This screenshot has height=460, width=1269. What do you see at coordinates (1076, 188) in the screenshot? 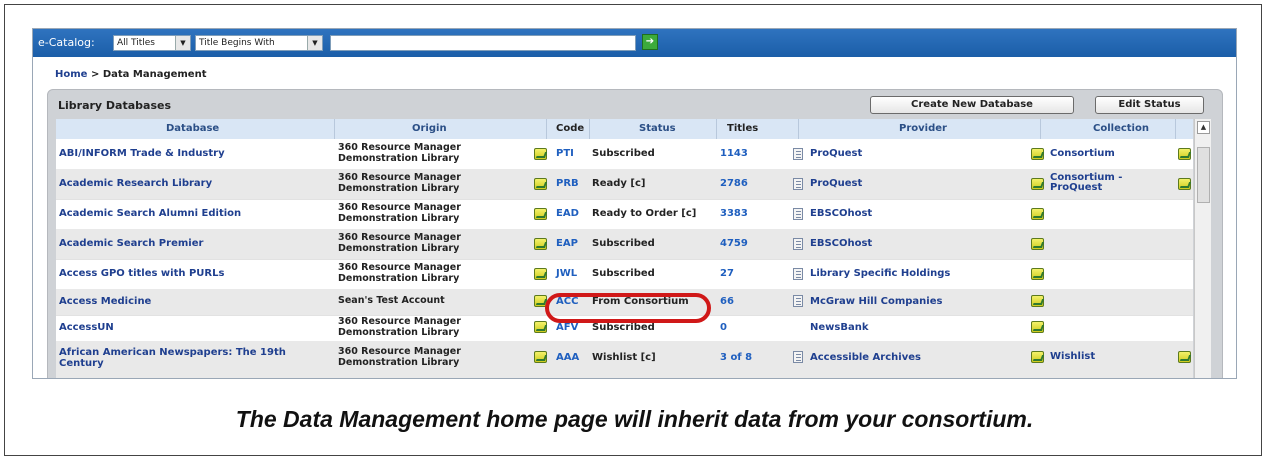
I see `collection-link-line2: ProQuest` at bounding box center [1076, 188].